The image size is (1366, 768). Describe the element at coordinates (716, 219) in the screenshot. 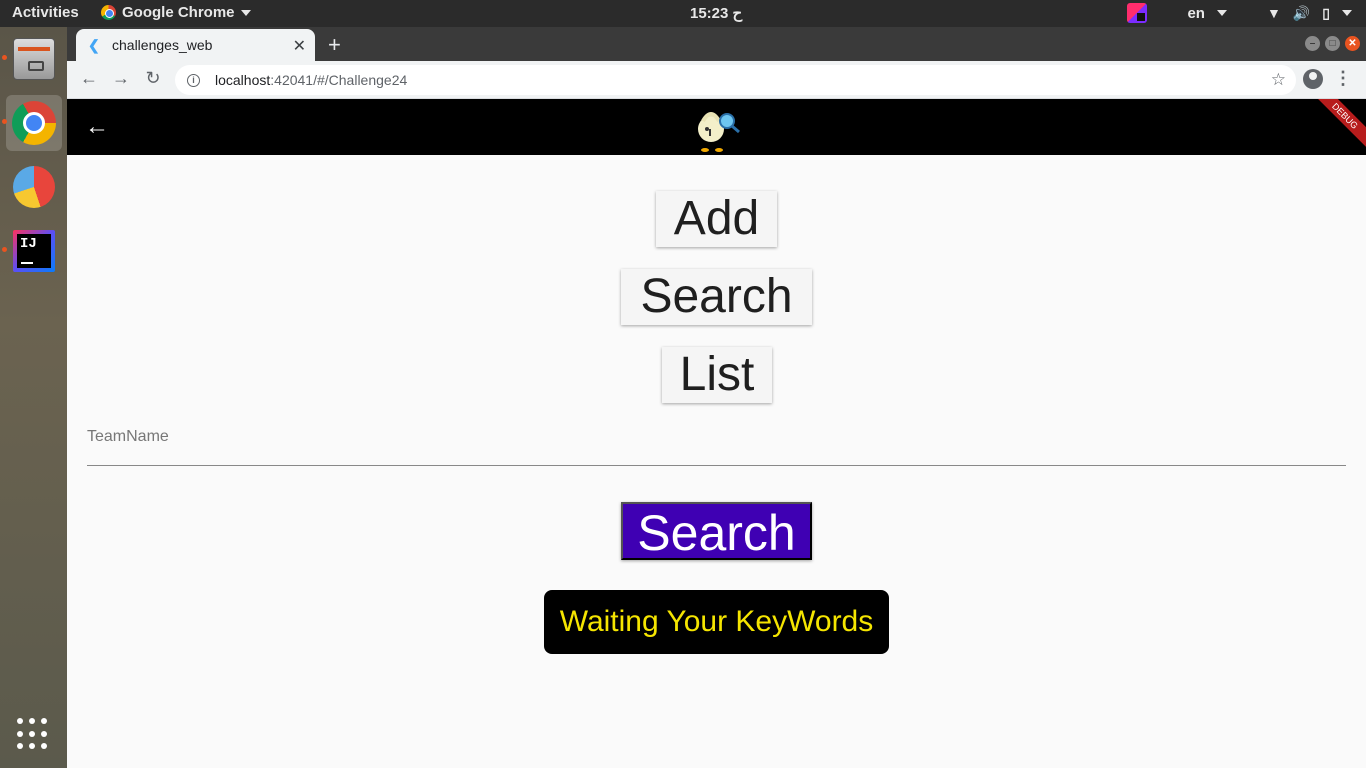

I see `add-button: Add` at that location.